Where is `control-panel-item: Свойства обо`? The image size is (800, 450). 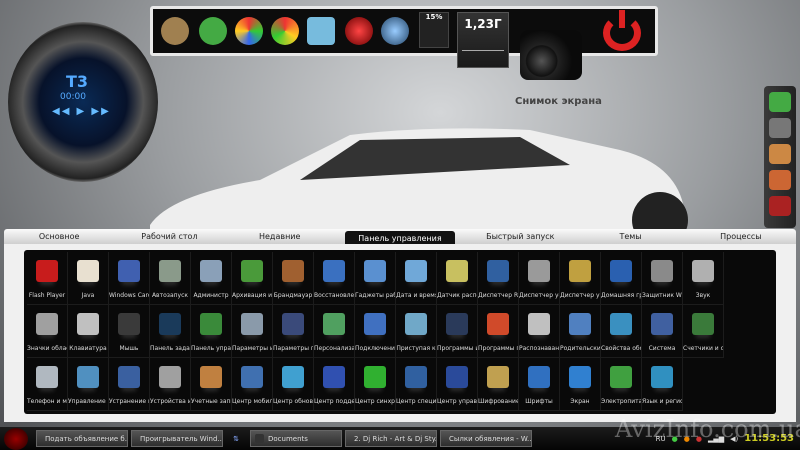 control-panel-item: Свойства обо is located at coordinates (621, 331).